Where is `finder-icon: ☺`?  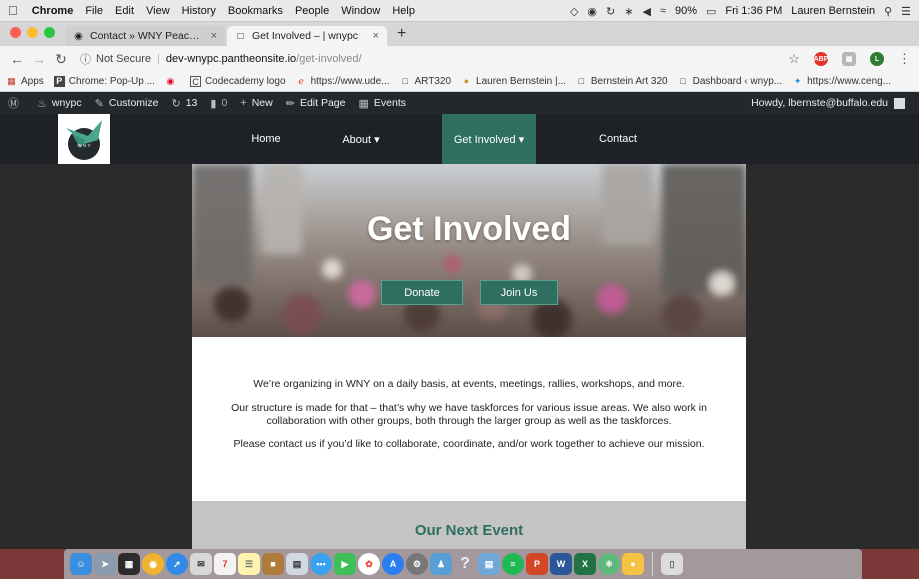 finder-icon: ☺ is located at coordinates (81, 564).